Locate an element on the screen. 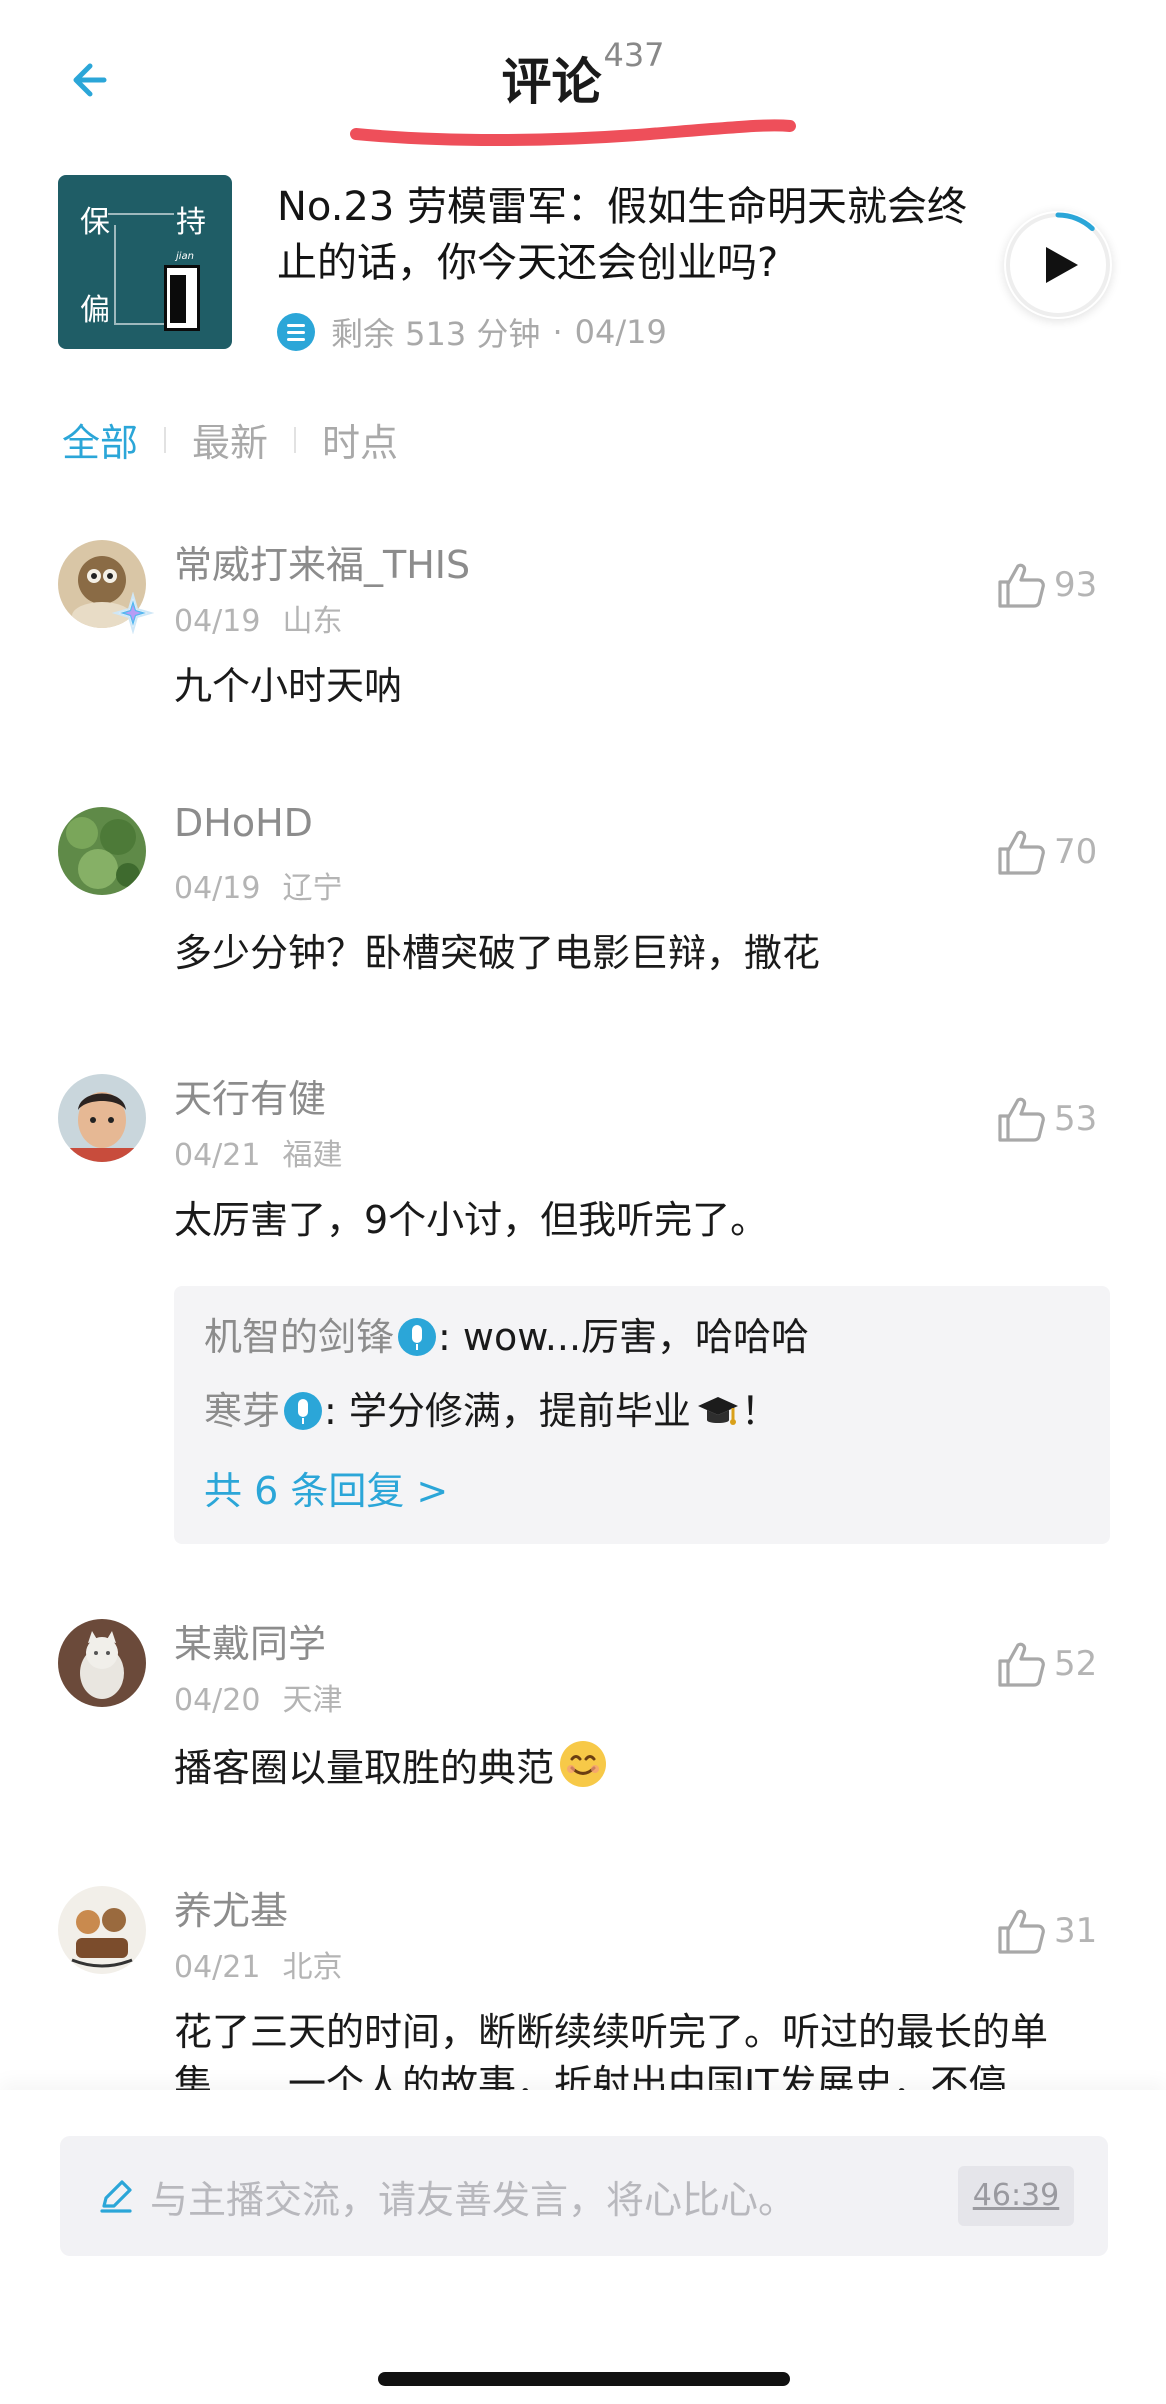  comment-meta: 04/20 天津 is located at coordinates (258, 1697).